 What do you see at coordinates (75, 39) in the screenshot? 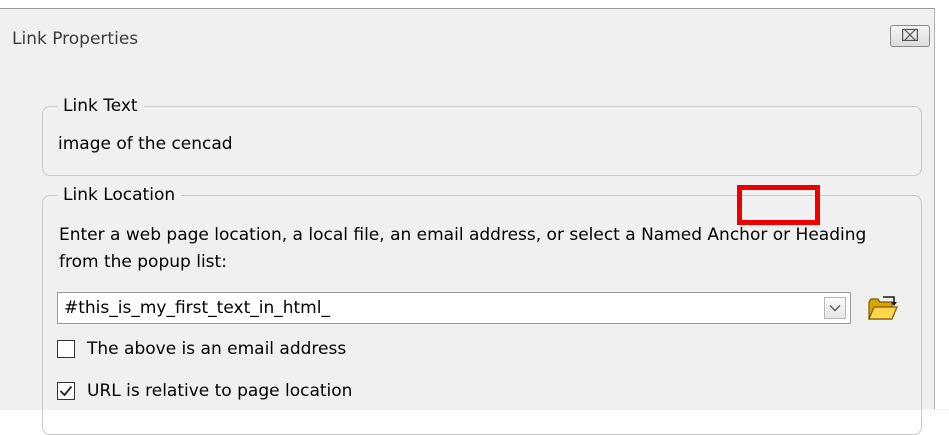
I see `dialog-title: Link Properties` at bounding box center [75, 39].